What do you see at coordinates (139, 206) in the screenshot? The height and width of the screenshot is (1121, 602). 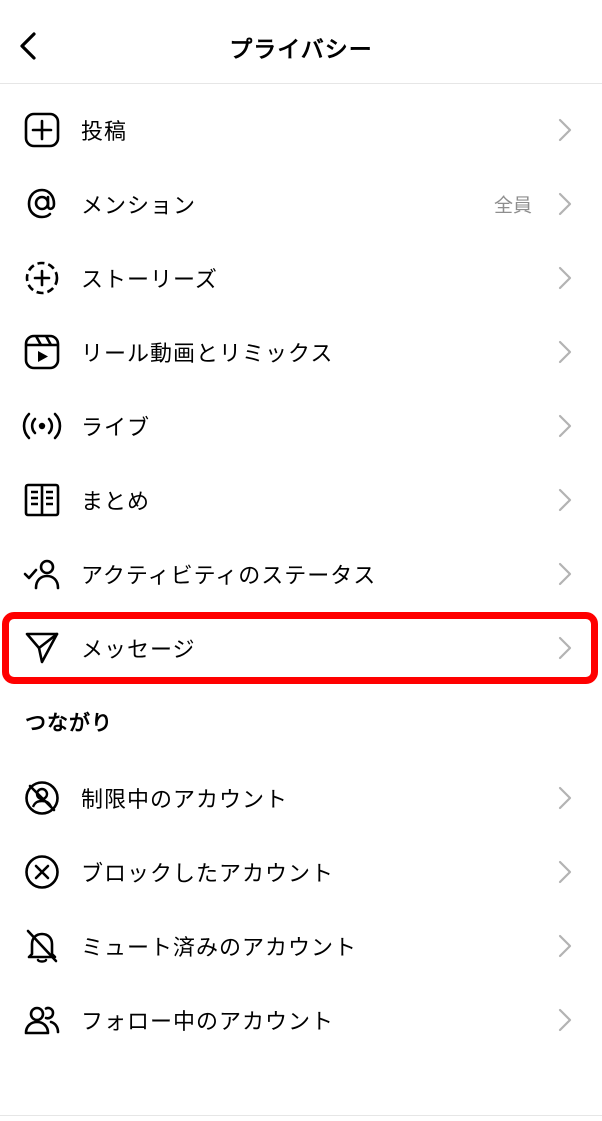 I see `row-label: メンション` at bounding box center [139, 206].